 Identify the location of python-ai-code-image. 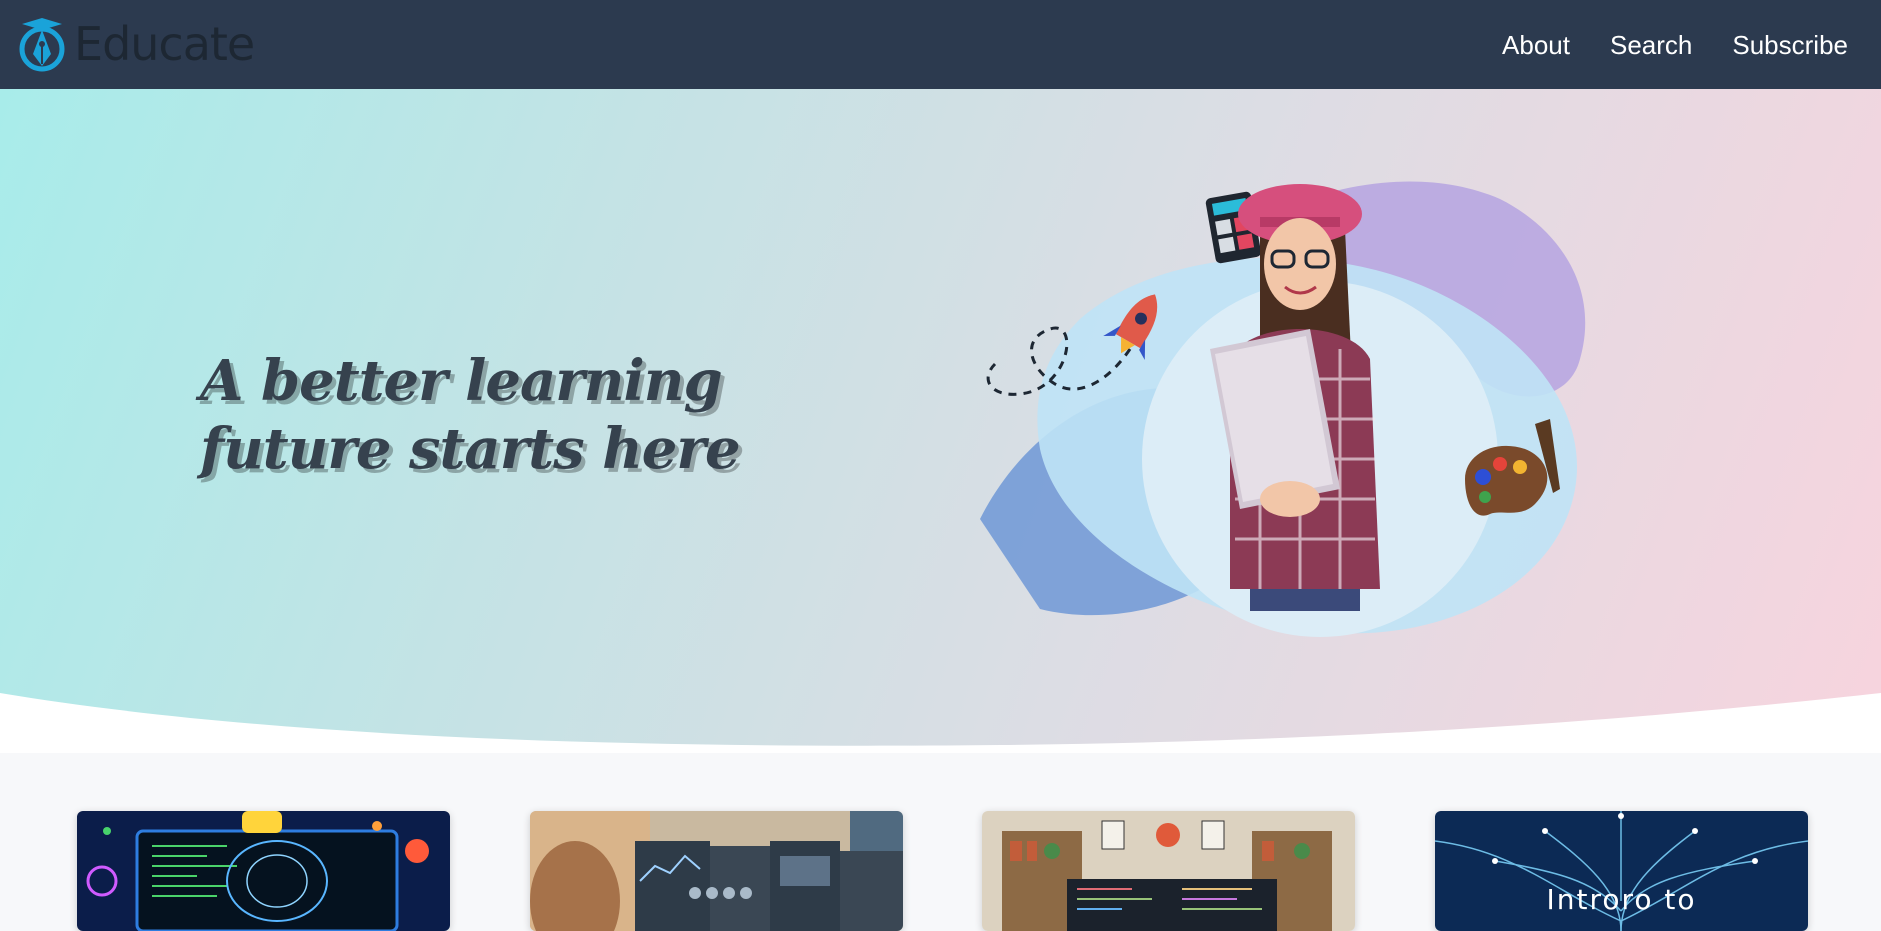
(263, 871).